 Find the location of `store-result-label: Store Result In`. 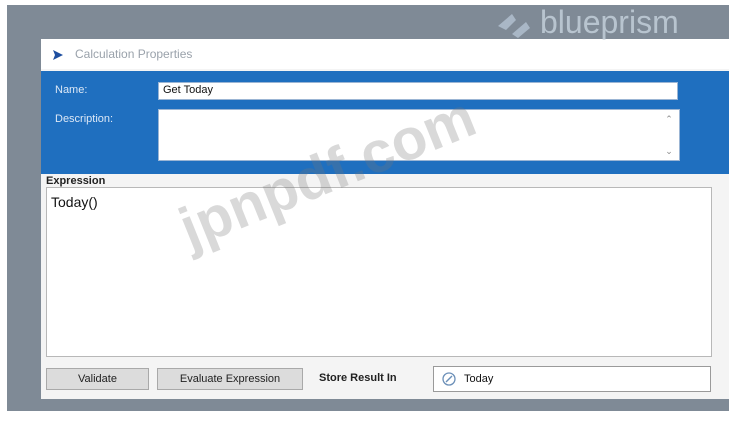

store-result-label: Store Result In is located at coordinates (358, 378).